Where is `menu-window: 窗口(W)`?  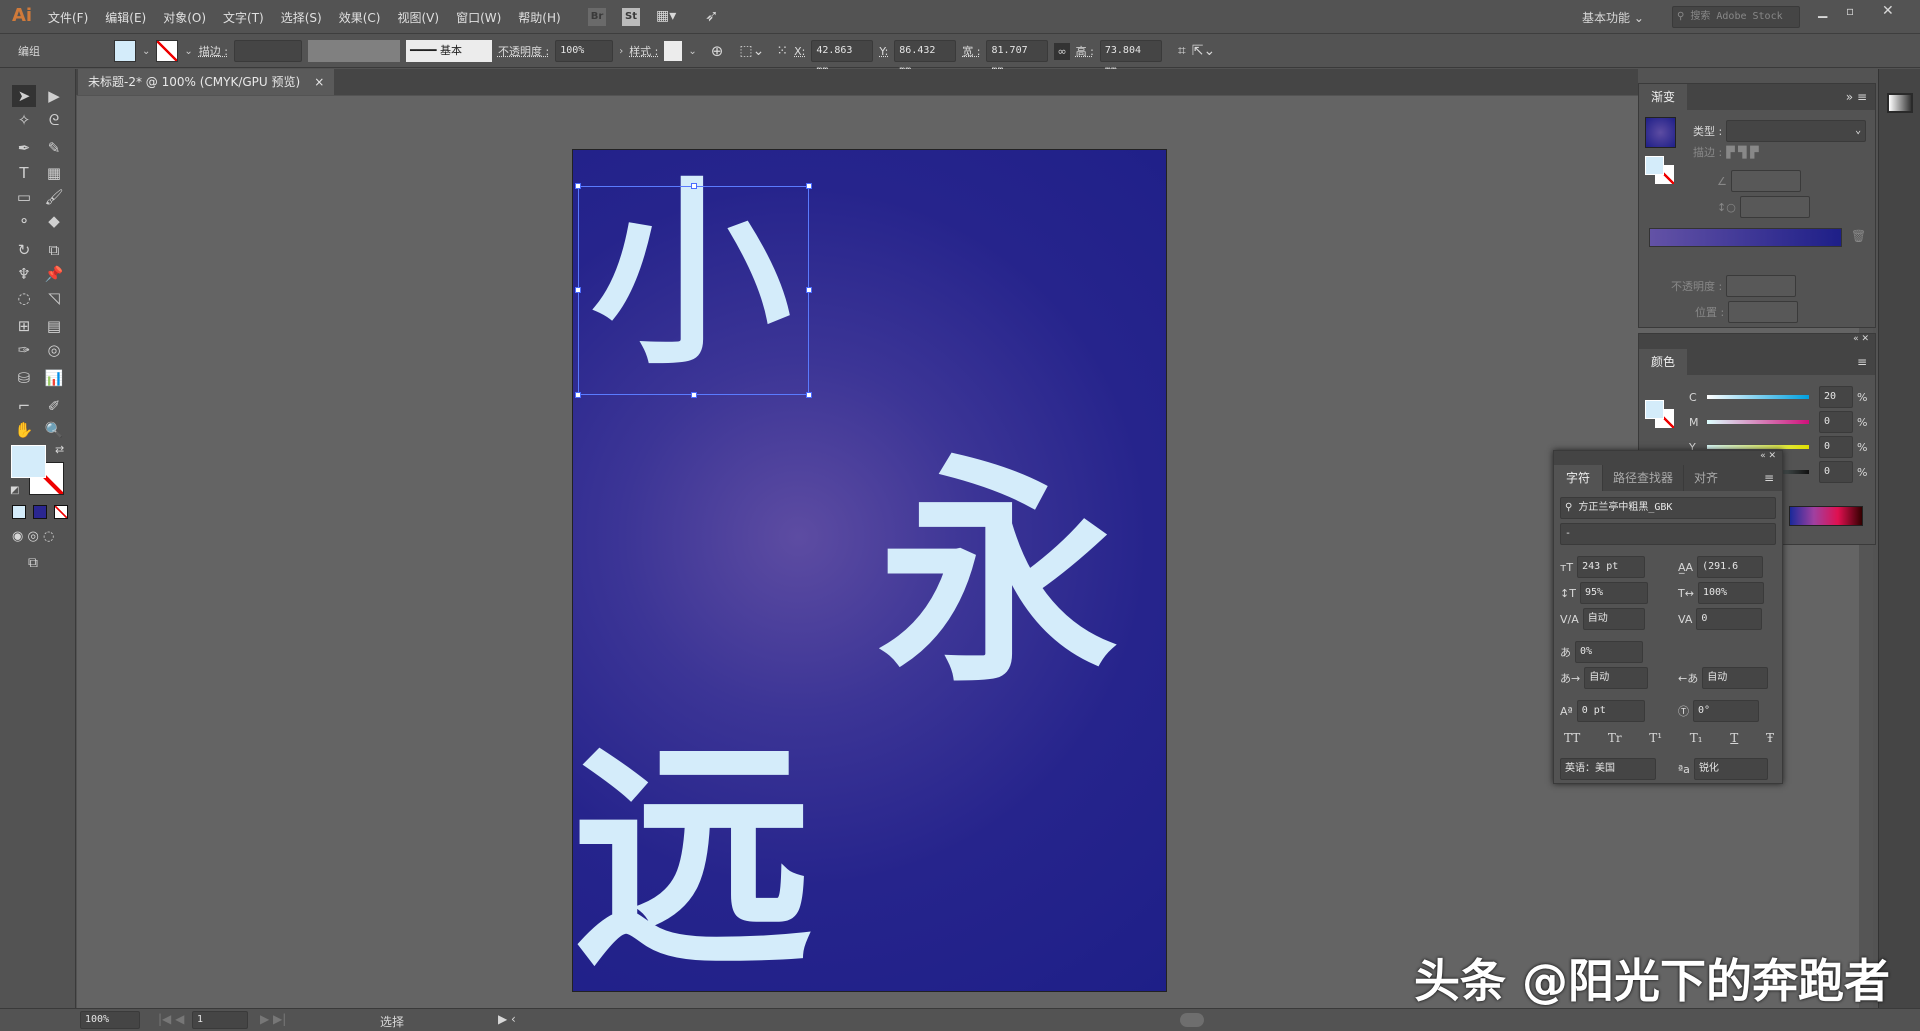 menu-window: 窗口(W) is located at coordinates (478, 17).